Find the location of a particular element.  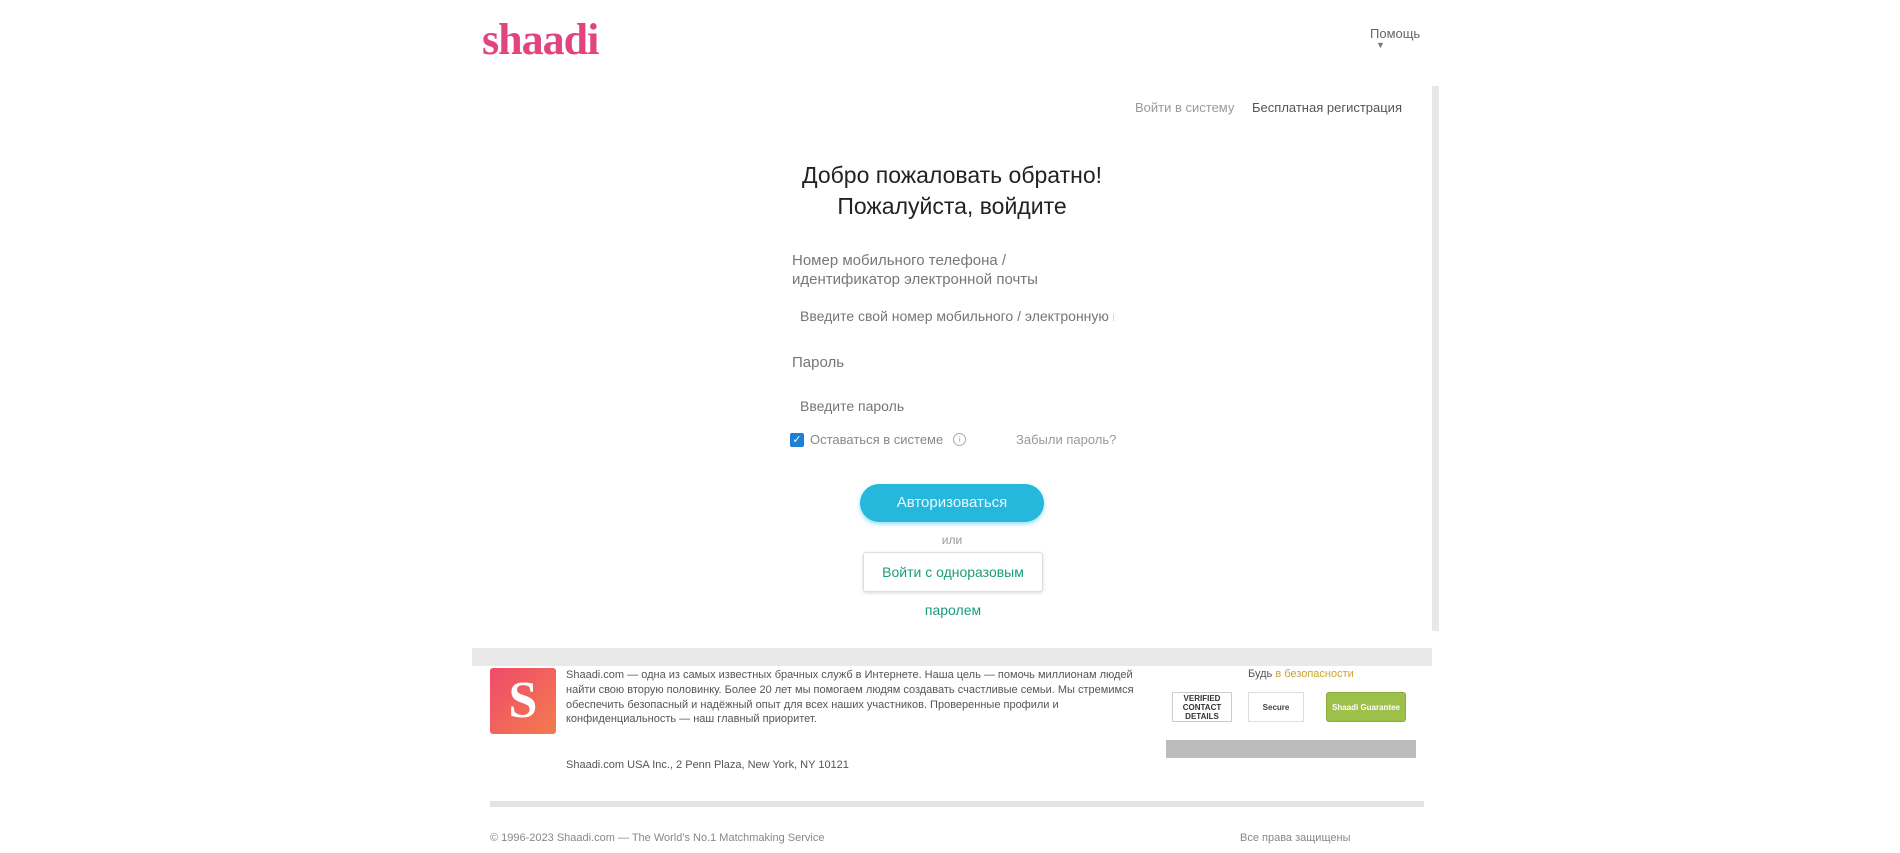

remember-me: ✓ Оставаться в системе i is located at coordinates (878, 439).